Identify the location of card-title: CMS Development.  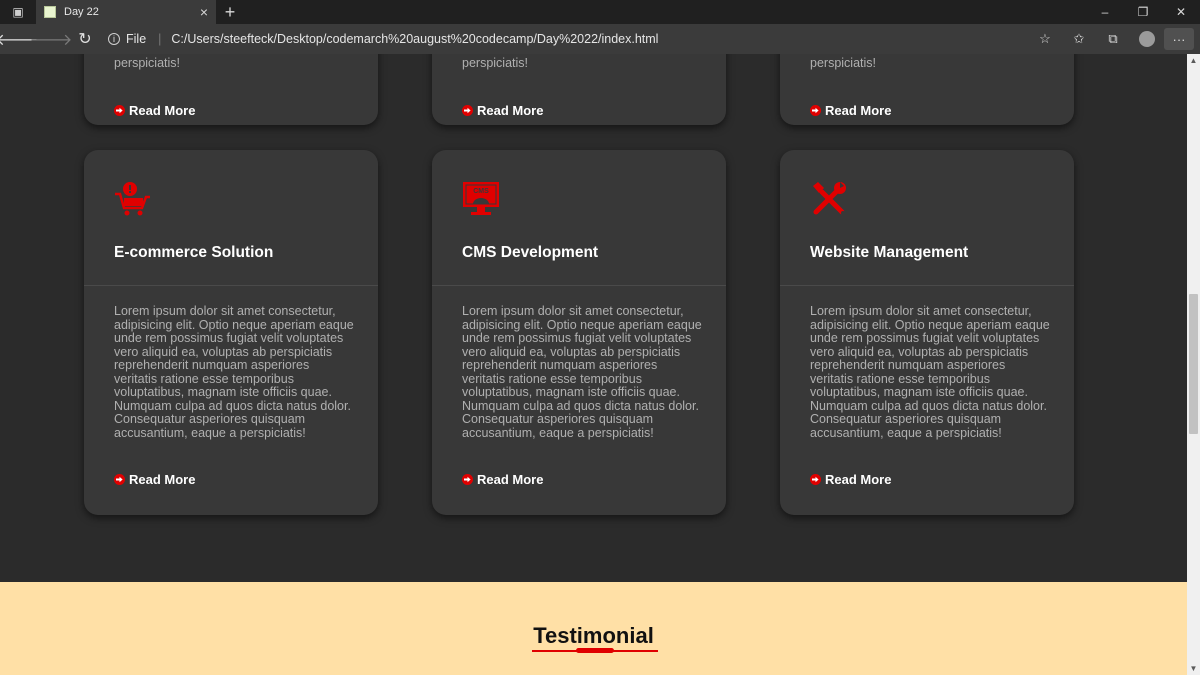
(530, 252).